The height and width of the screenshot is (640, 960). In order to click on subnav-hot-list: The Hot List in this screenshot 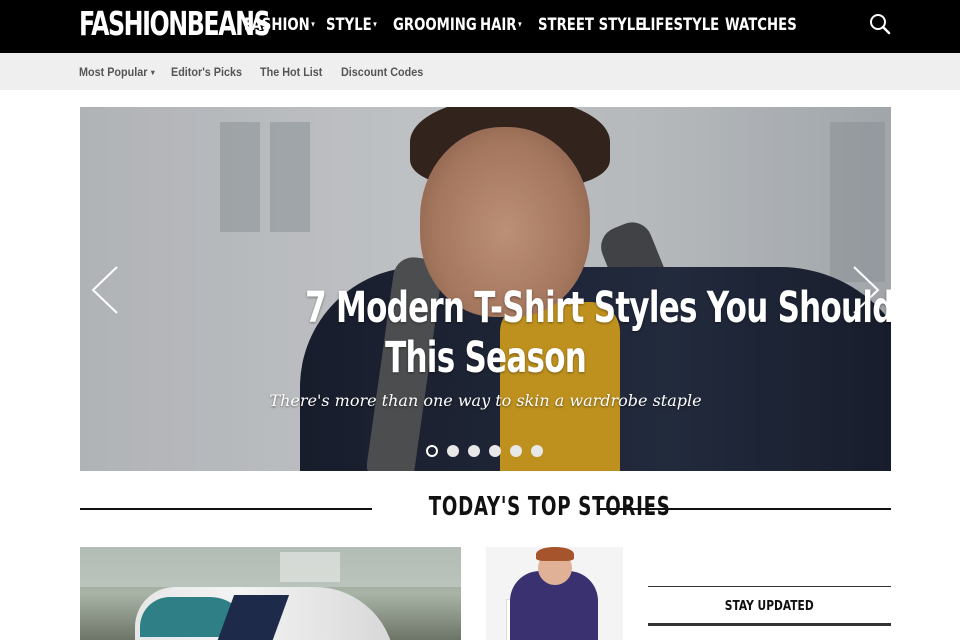, I will do `click(291, 72)`.